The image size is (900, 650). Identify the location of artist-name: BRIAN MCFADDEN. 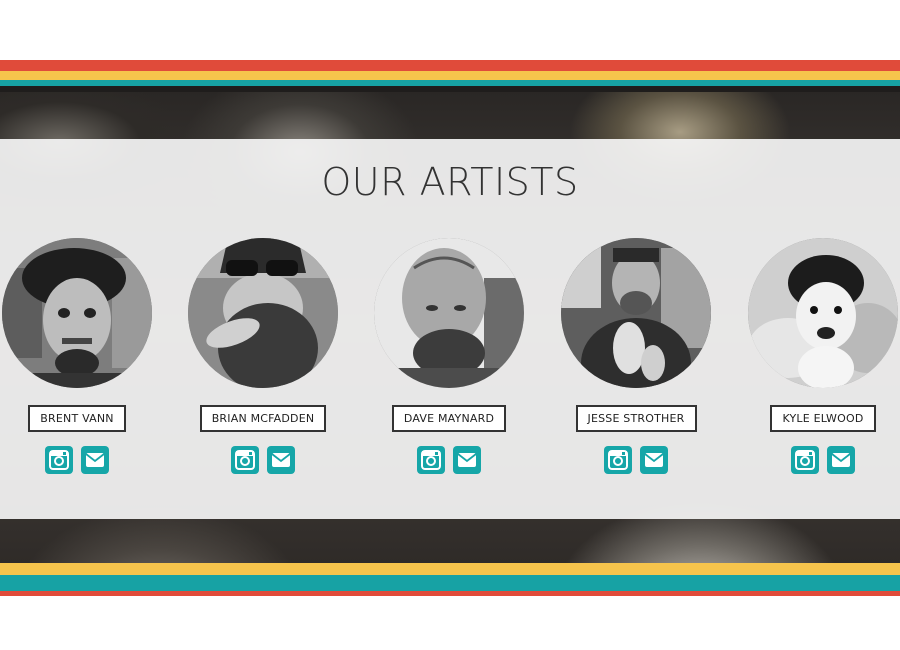
(263, 418).